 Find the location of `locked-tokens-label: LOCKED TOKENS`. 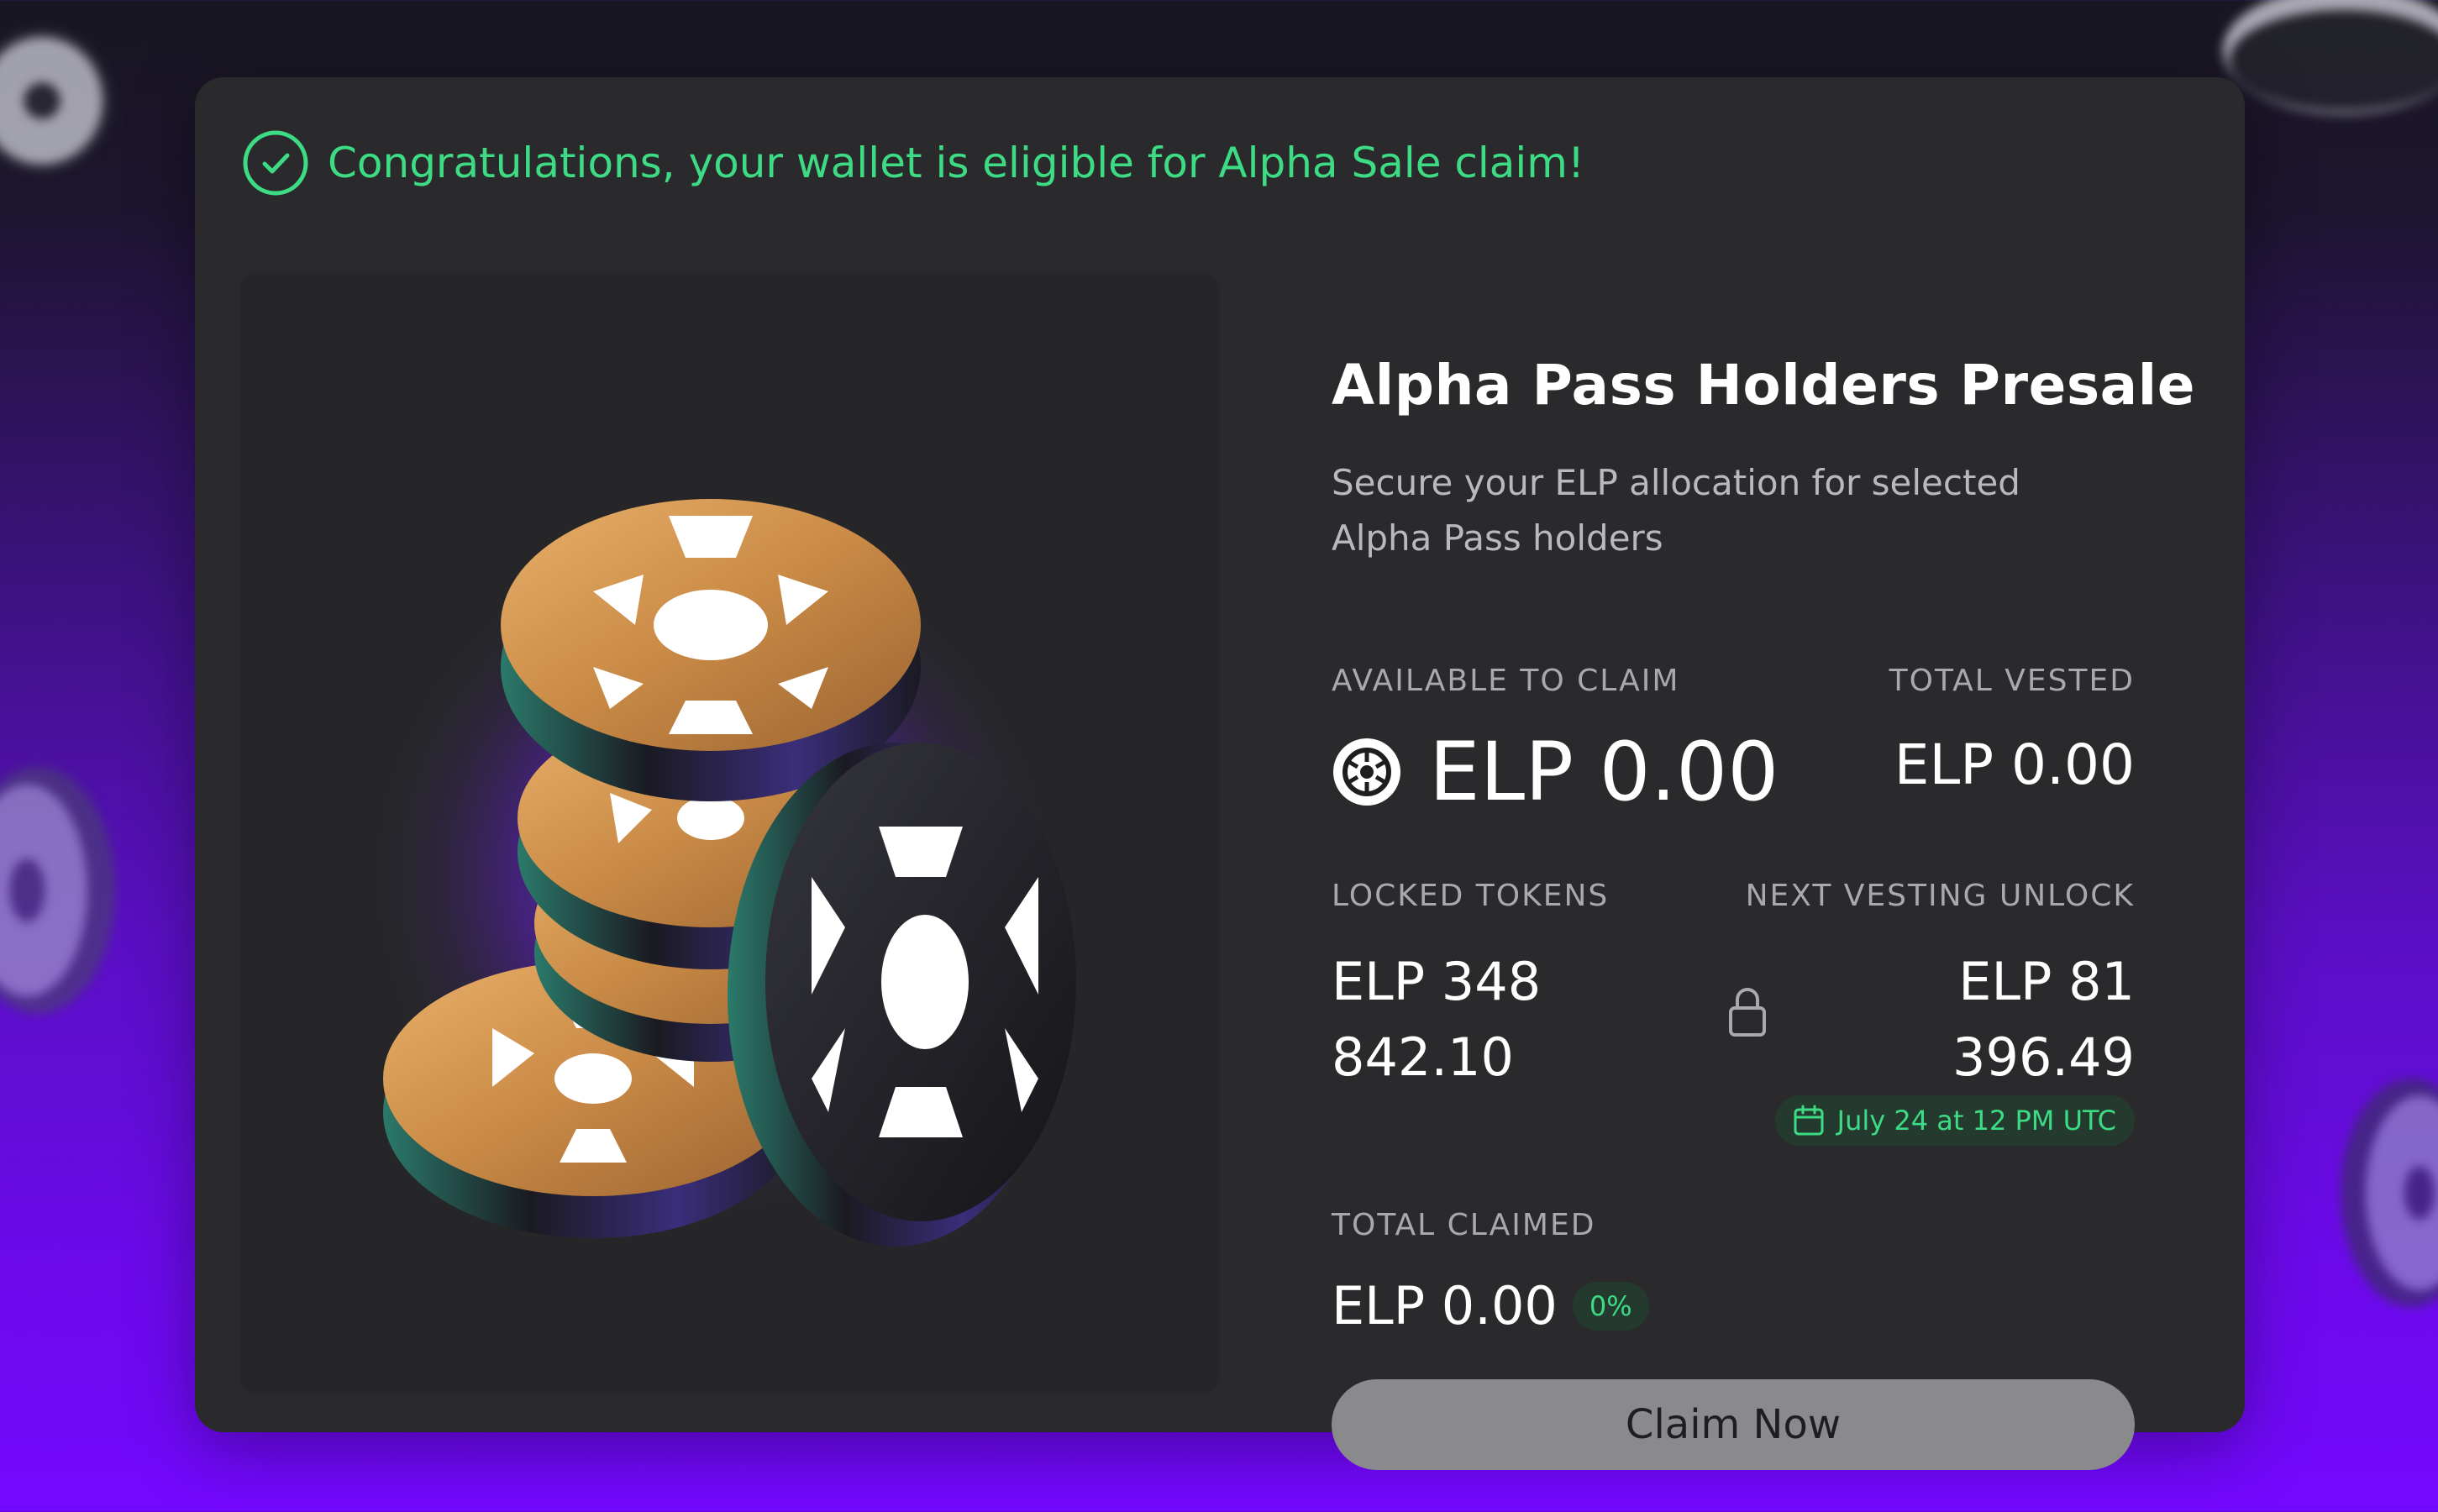

locked-tokens-label: LOCKED TOKENS is located at coordinates (1471, 896).